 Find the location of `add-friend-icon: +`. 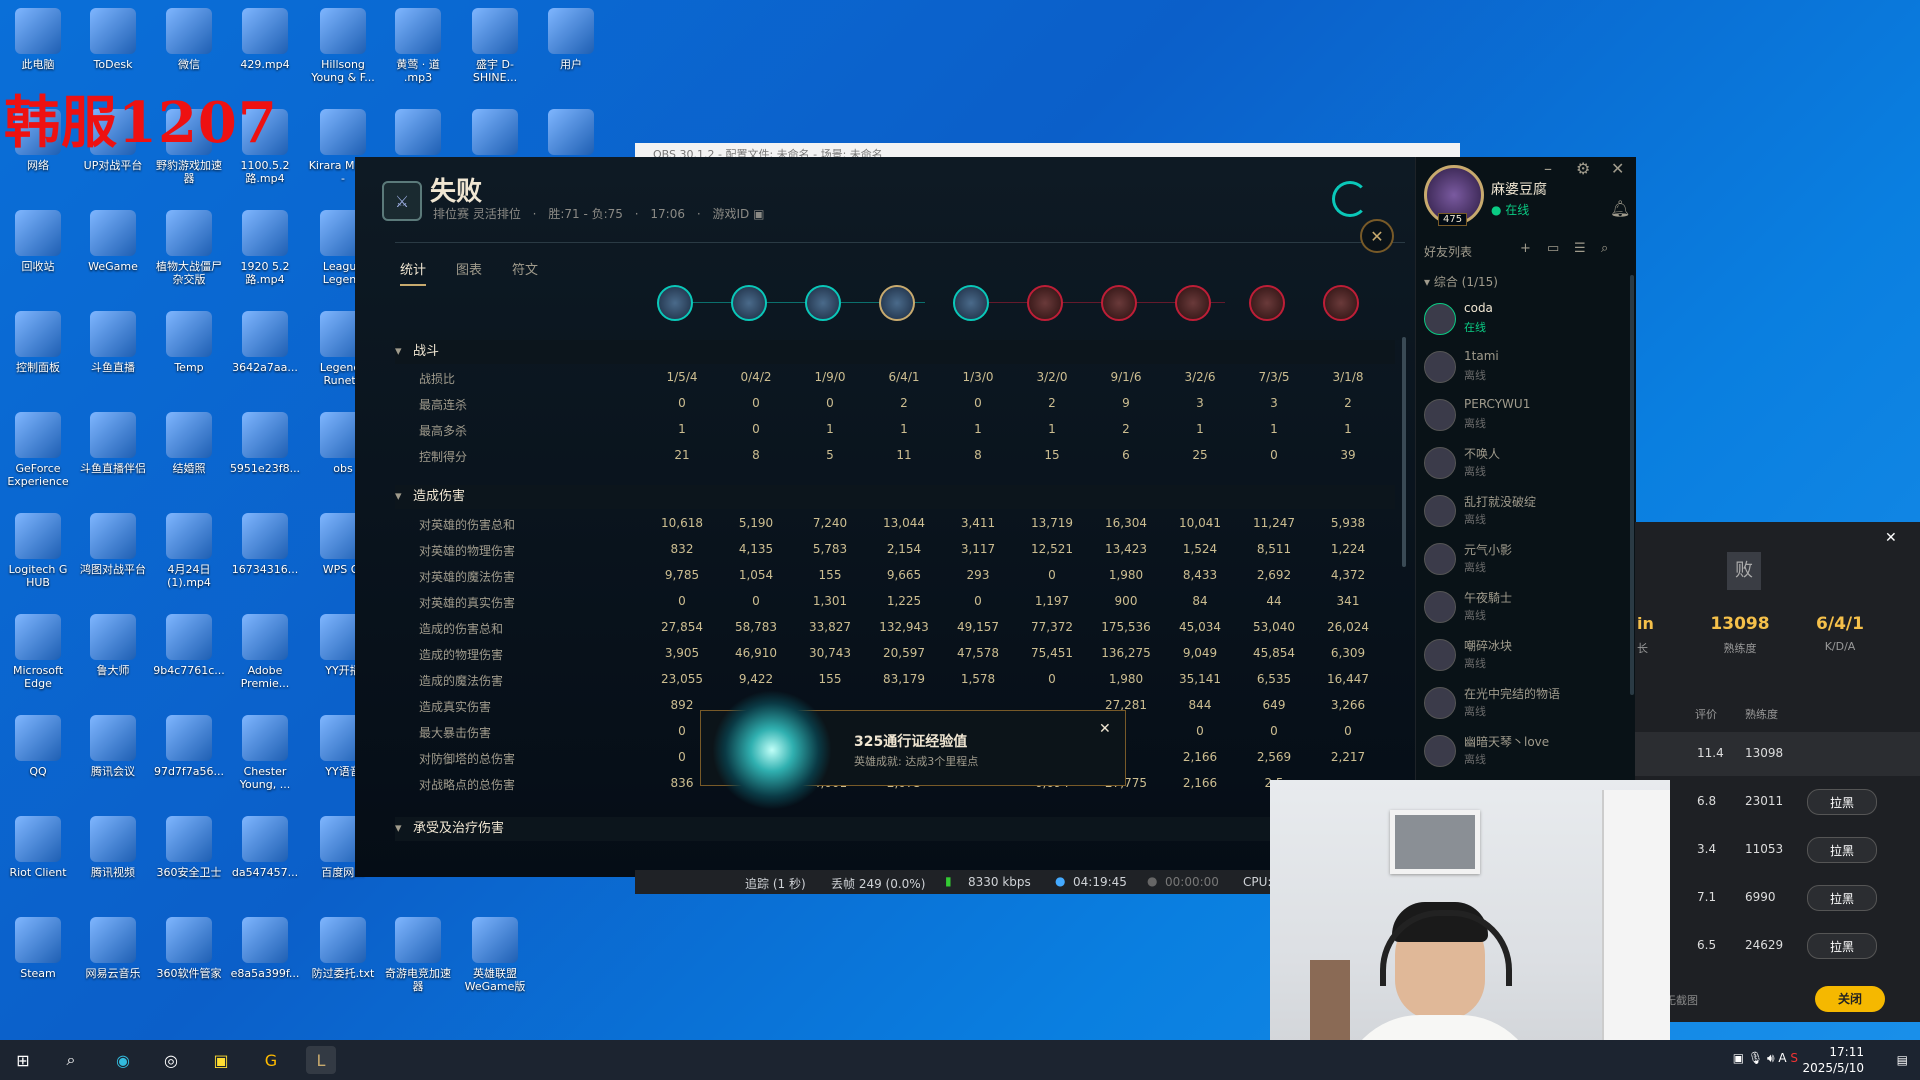

add-friend-icon: + is located at coordinates (1525, 248).